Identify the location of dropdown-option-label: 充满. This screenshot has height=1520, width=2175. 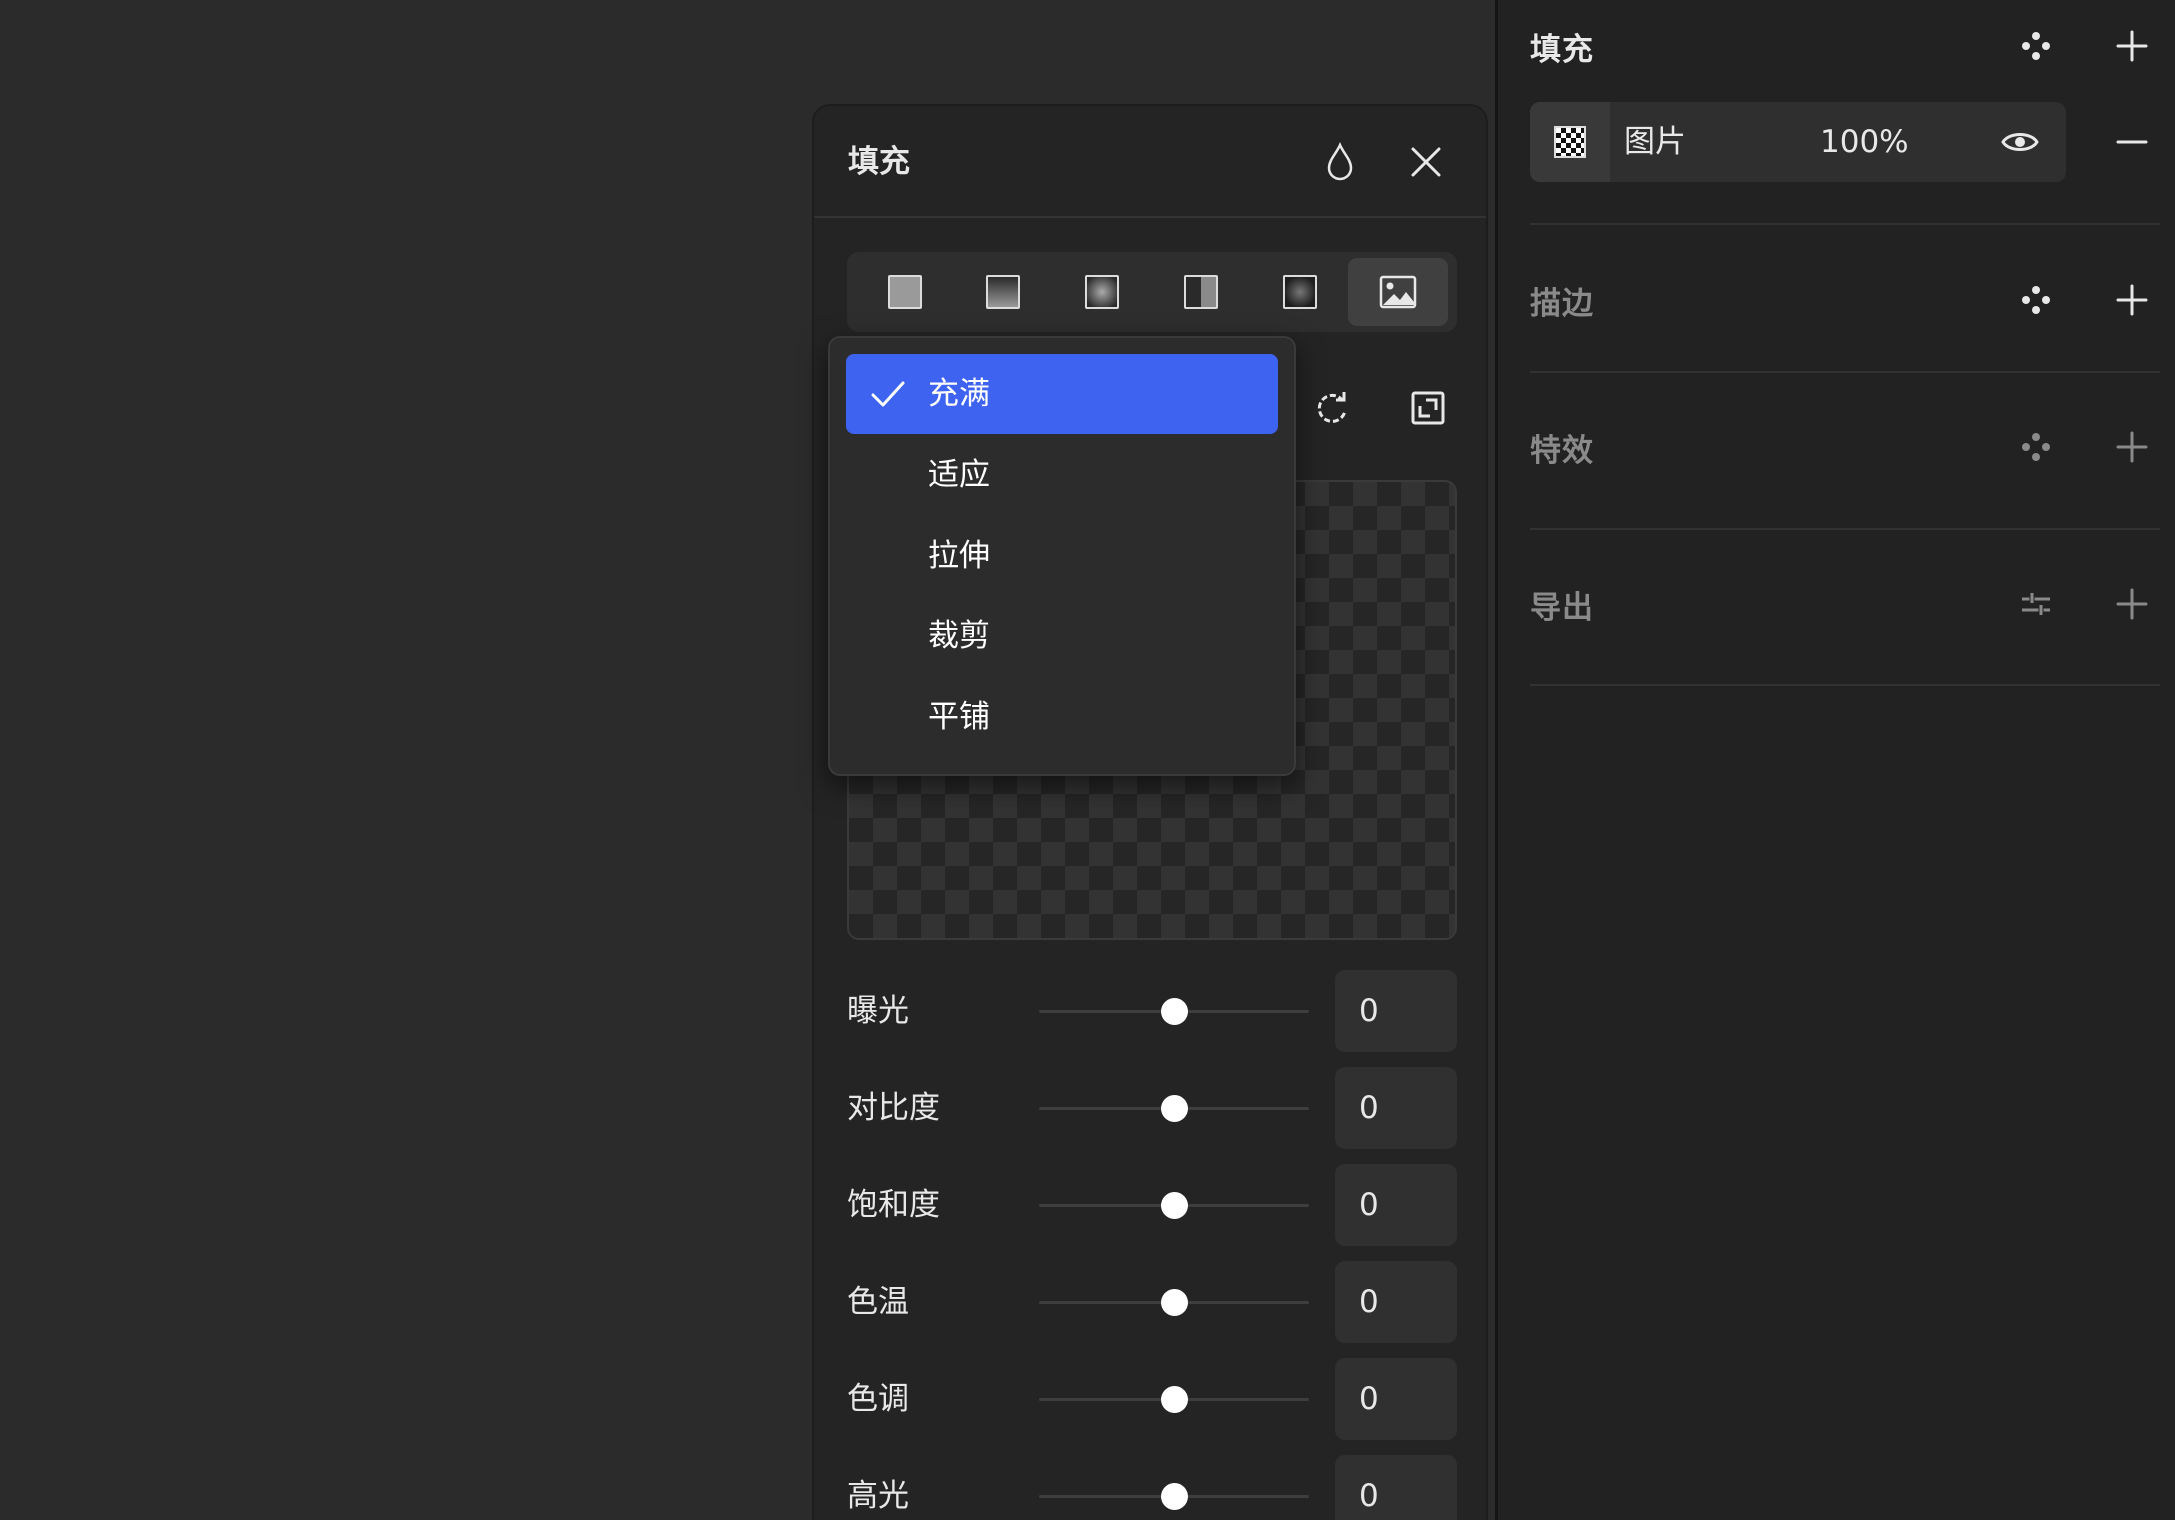
(959, 394).